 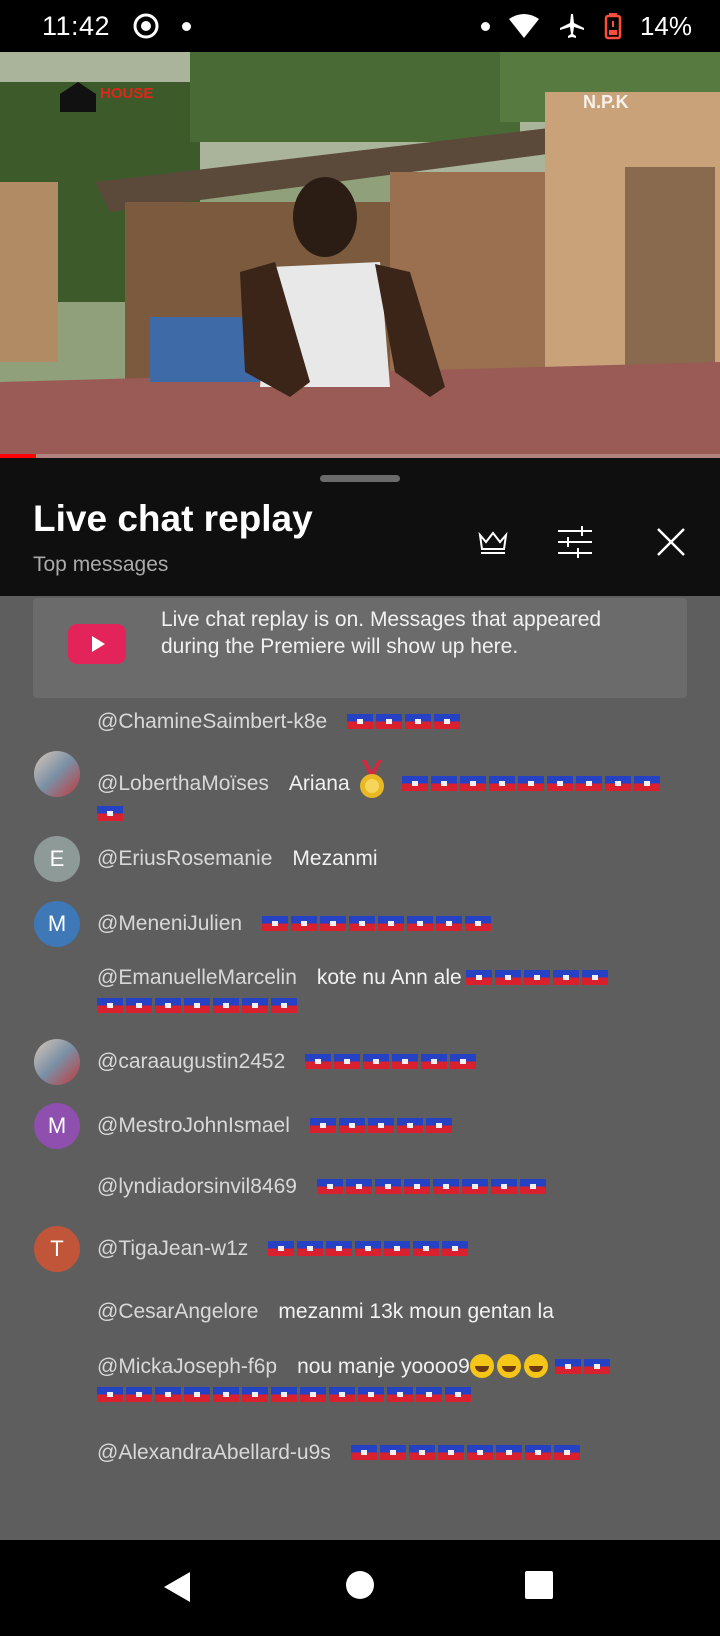 I want to click on author-name: @ChamineSaimbert-k8e, so click(x=212, y=721).